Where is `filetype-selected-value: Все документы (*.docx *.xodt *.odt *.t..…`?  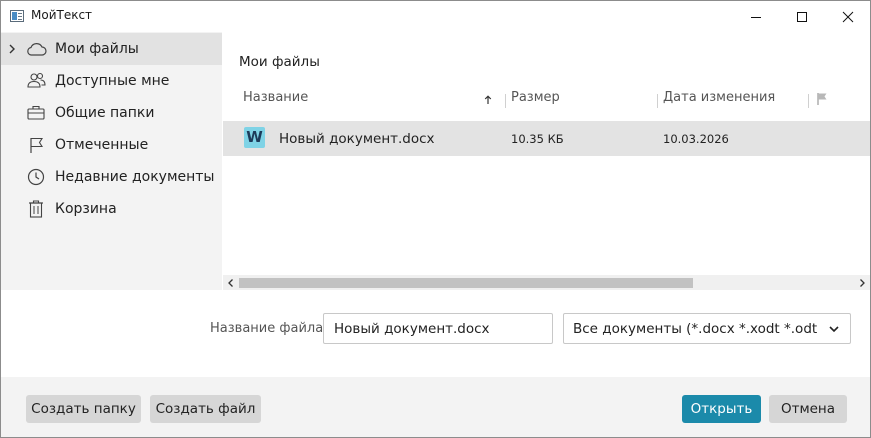 filetype-selected-value: Все документы (*.docx *.xodt *.odt *.t..… is located at coordinates (697, 329).